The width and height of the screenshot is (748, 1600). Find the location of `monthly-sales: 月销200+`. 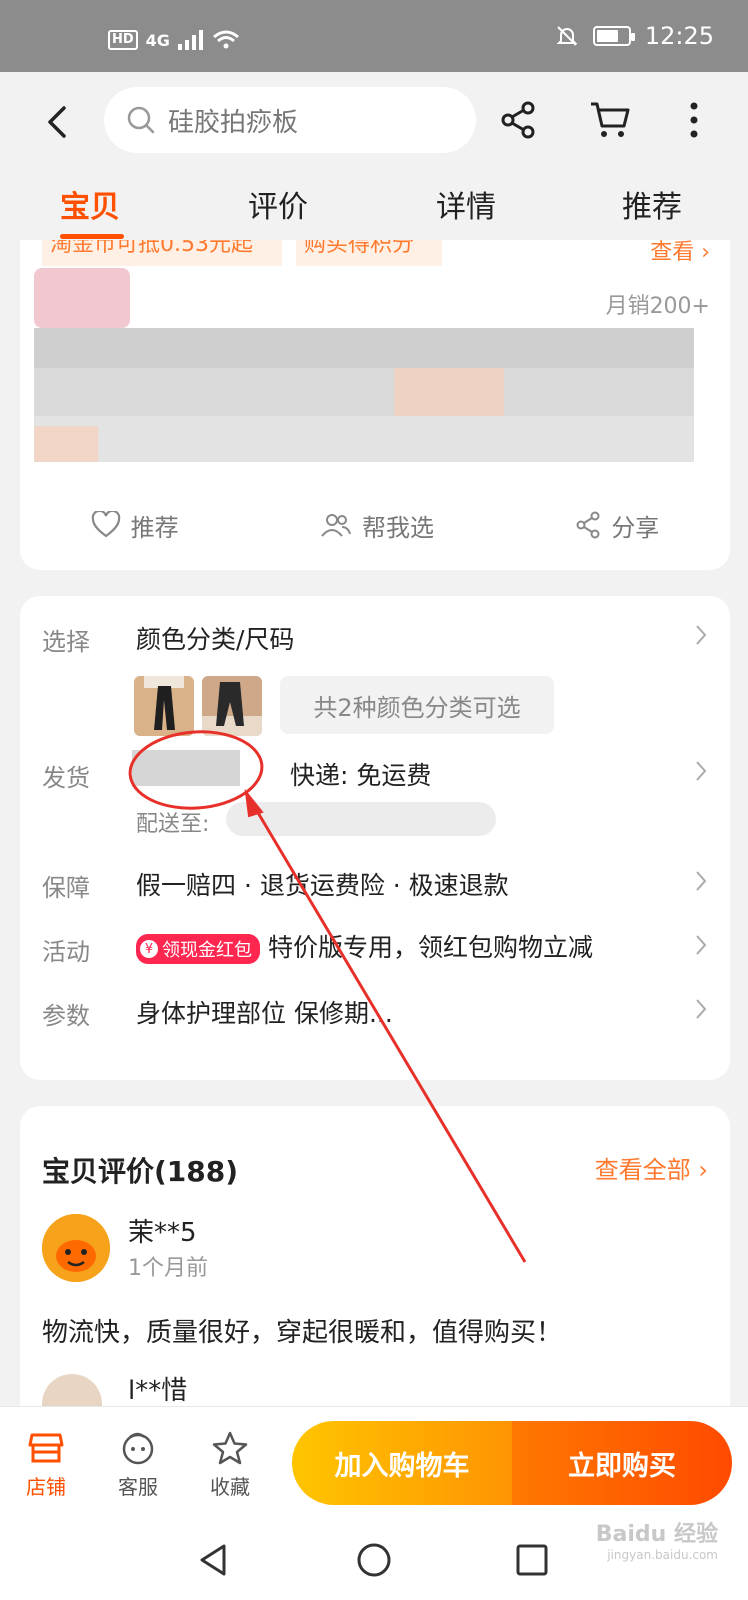

monthly-sales: 月销200+ is located at coordinates (657, 306).